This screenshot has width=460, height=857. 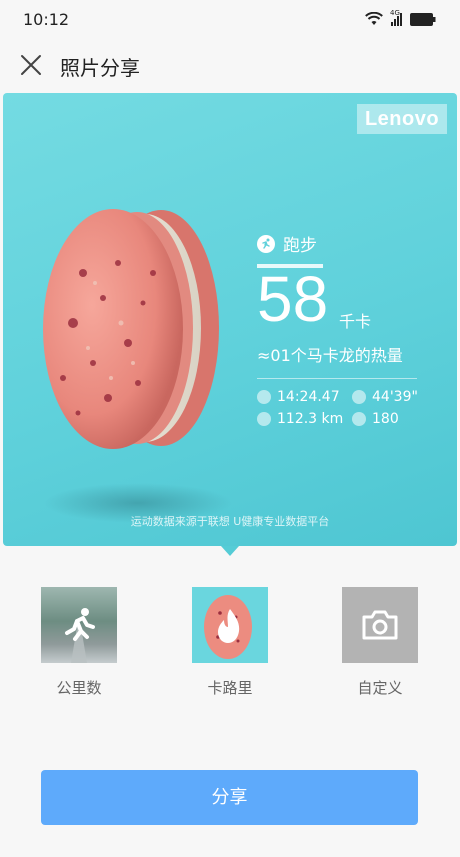 What do you see at coordinates (347, 408) in the screenshot?
I see `metrics-grid: 14:24.47 44'39" 112.3 km 180` at bounding box center [347, 408].